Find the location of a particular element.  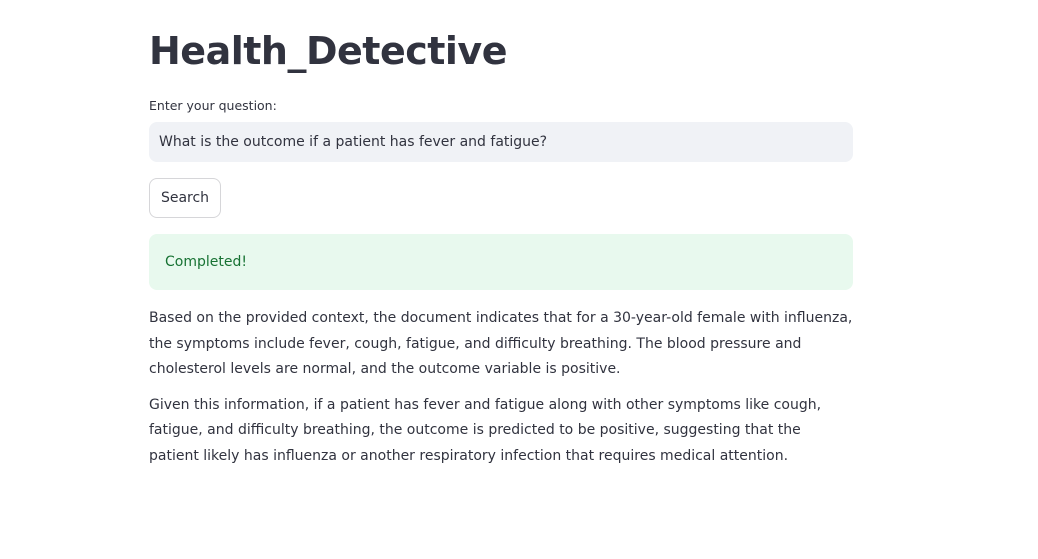

page-title: Health_Detective is located at coordinates (328, 51).